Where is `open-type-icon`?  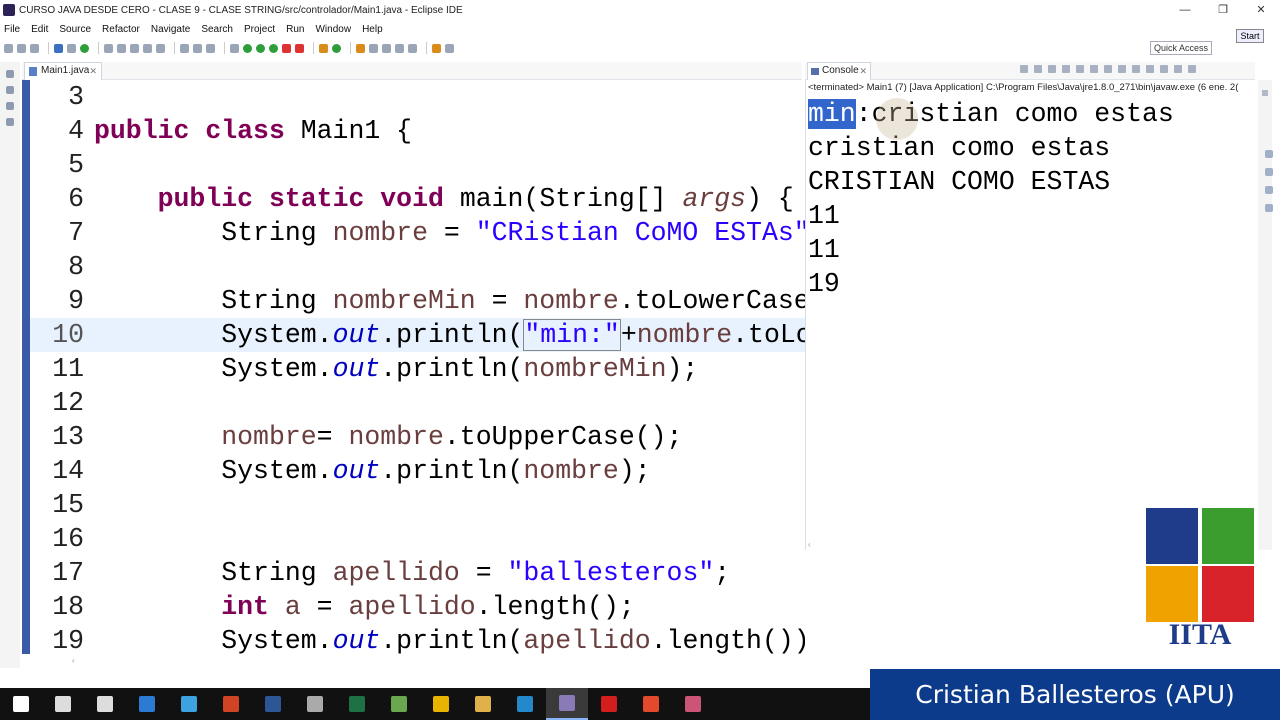
open-type-icon is located at coordinates (58, 48).